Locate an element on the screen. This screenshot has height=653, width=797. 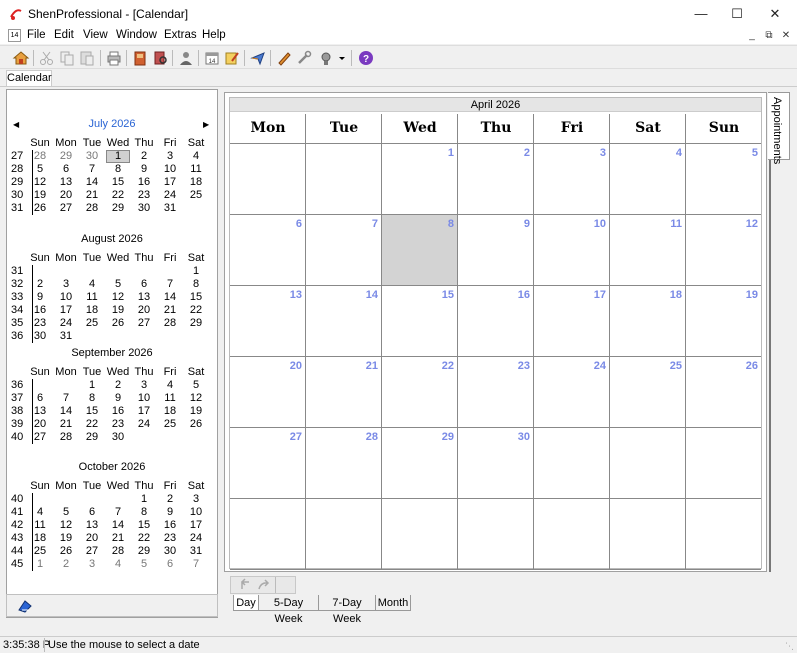
week-number: 30 is located at coordinates (18, 195).